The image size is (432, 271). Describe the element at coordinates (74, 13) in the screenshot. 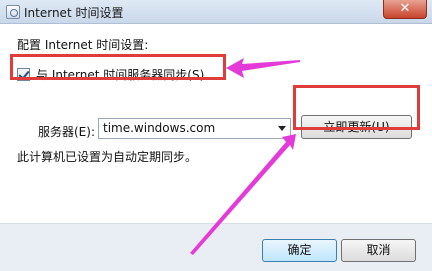

I see `window-title: Internet 时间设置` at that location.